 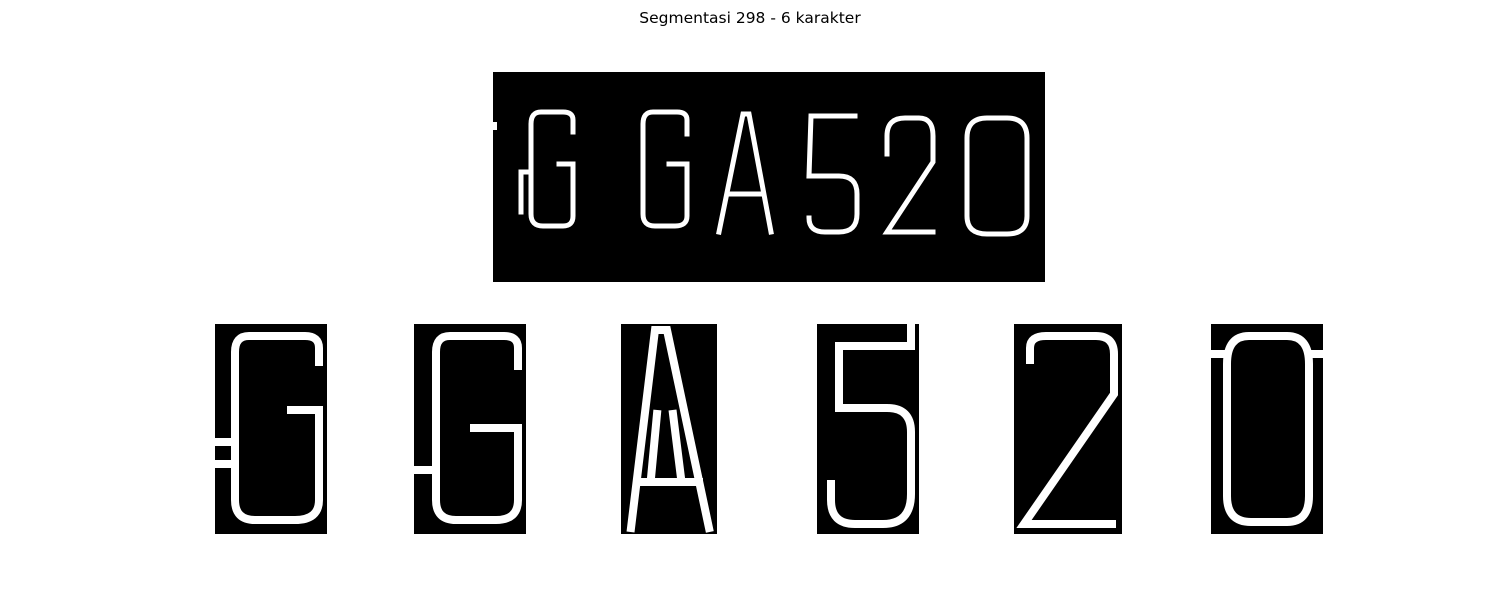 I want to click on plate-binary-image, so click(x=769, y=177).